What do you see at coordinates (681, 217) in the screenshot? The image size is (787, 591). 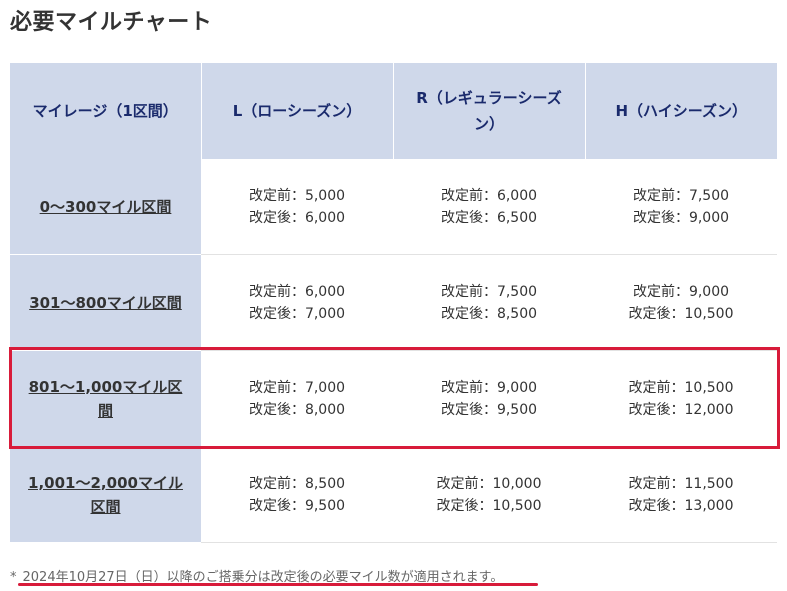 I see `price-after: 改定後：9,000` at bounding box center [681, 217].